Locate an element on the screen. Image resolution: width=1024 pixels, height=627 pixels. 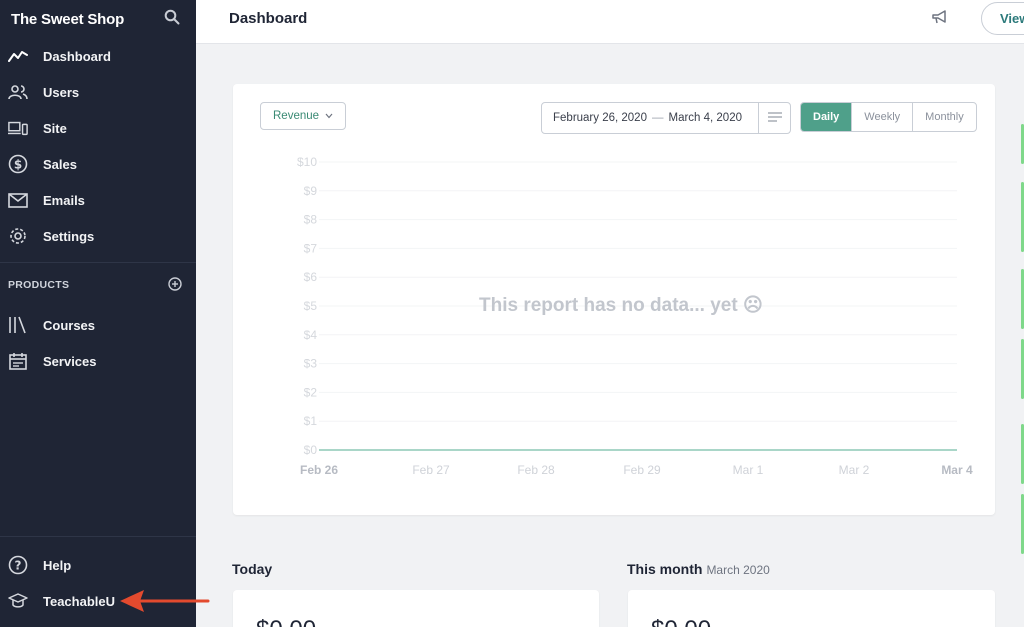
date-range-text: February 26, 2020 — March 4, 2020 is located at coordinates (650, 118).